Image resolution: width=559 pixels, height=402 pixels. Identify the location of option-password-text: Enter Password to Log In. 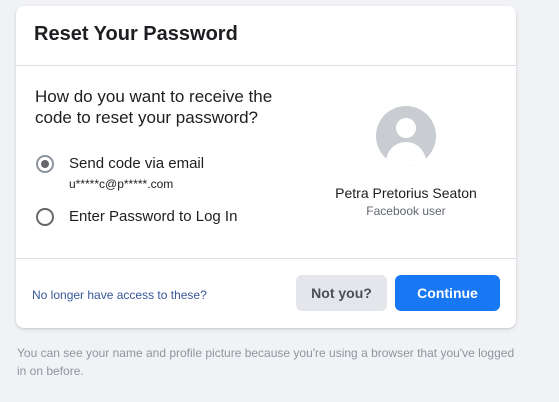
(153, 217).